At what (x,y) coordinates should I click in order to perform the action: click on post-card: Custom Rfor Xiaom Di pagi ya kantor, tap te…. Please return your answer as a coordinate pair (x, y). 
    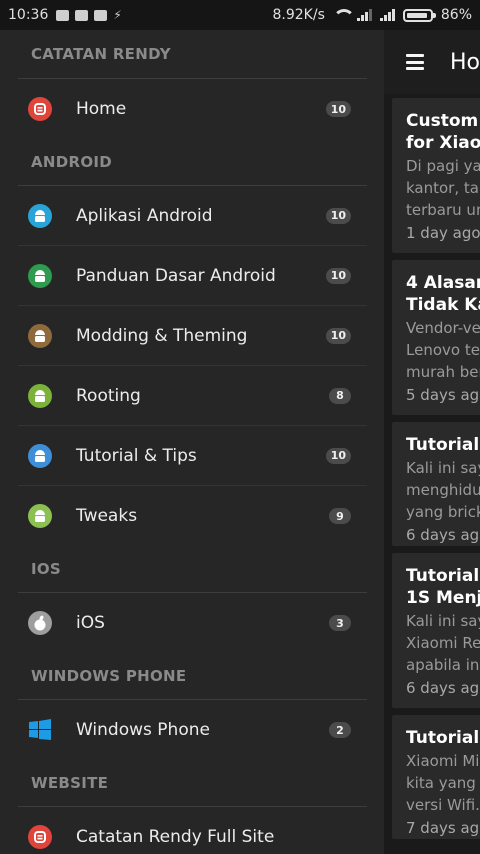
    Looking at the image, I should click on (436, 175).